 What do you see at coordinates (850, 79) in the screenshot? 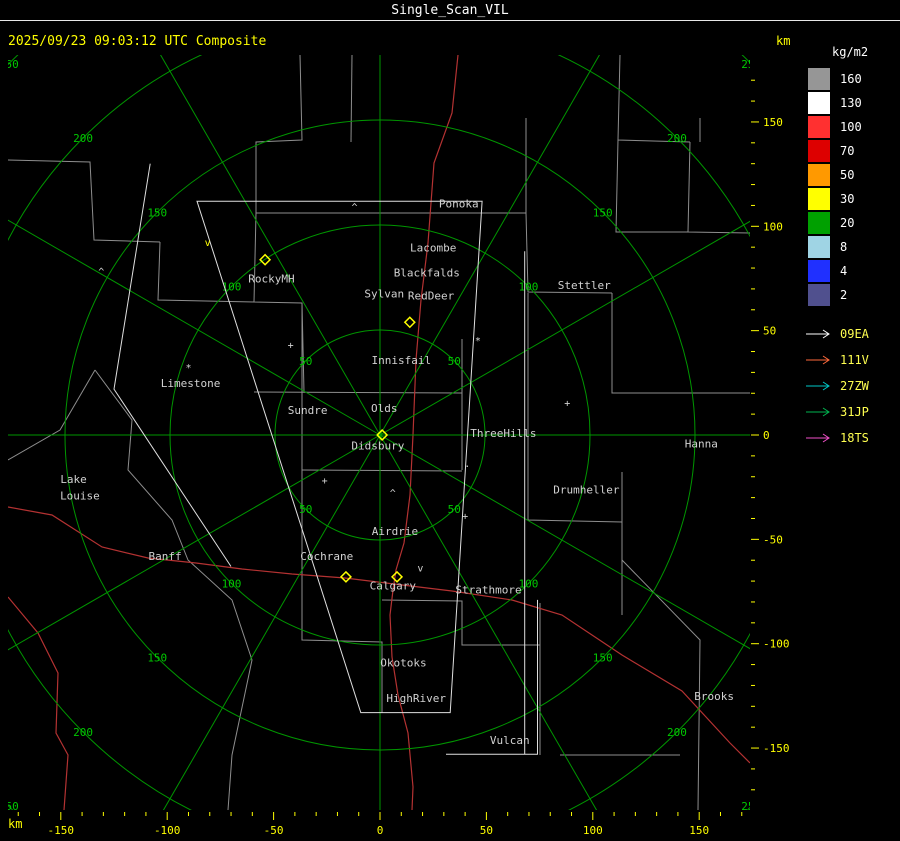
I see `colorbar-entry: 160` at bounding box center [850, 79].